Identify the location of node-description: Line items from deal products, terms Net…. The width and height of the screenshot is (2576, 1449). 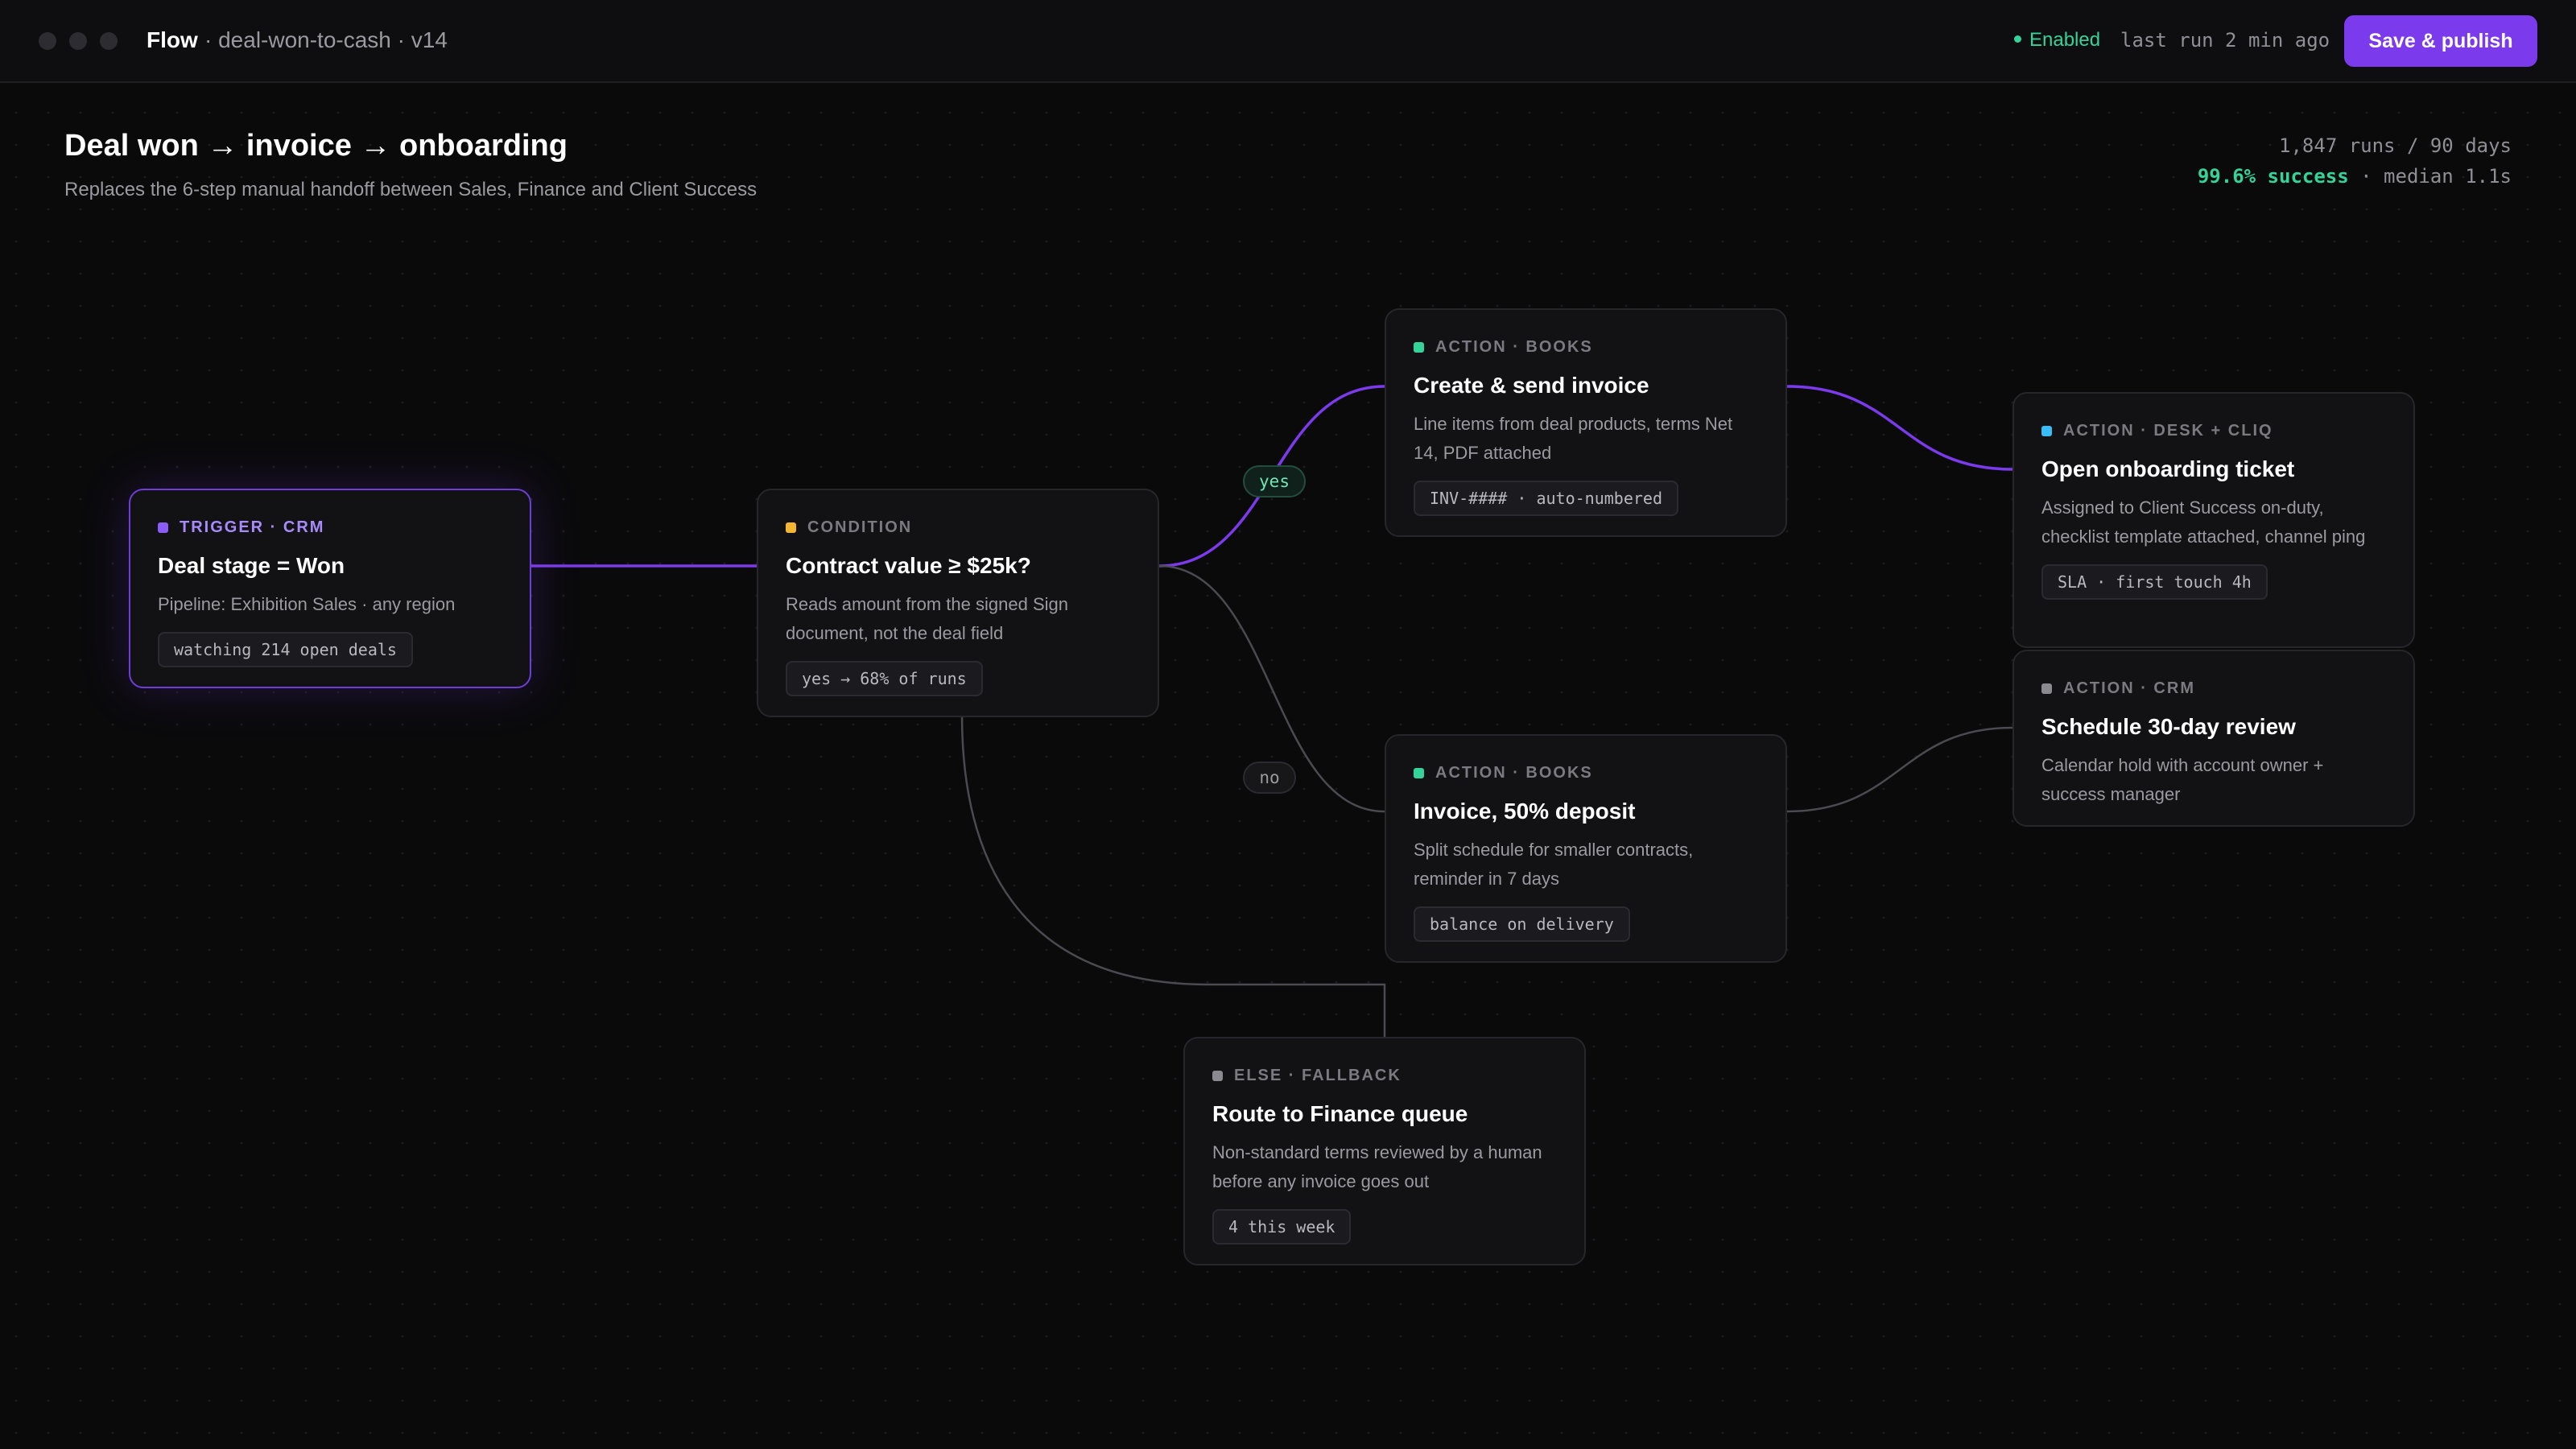
(1573, 438).